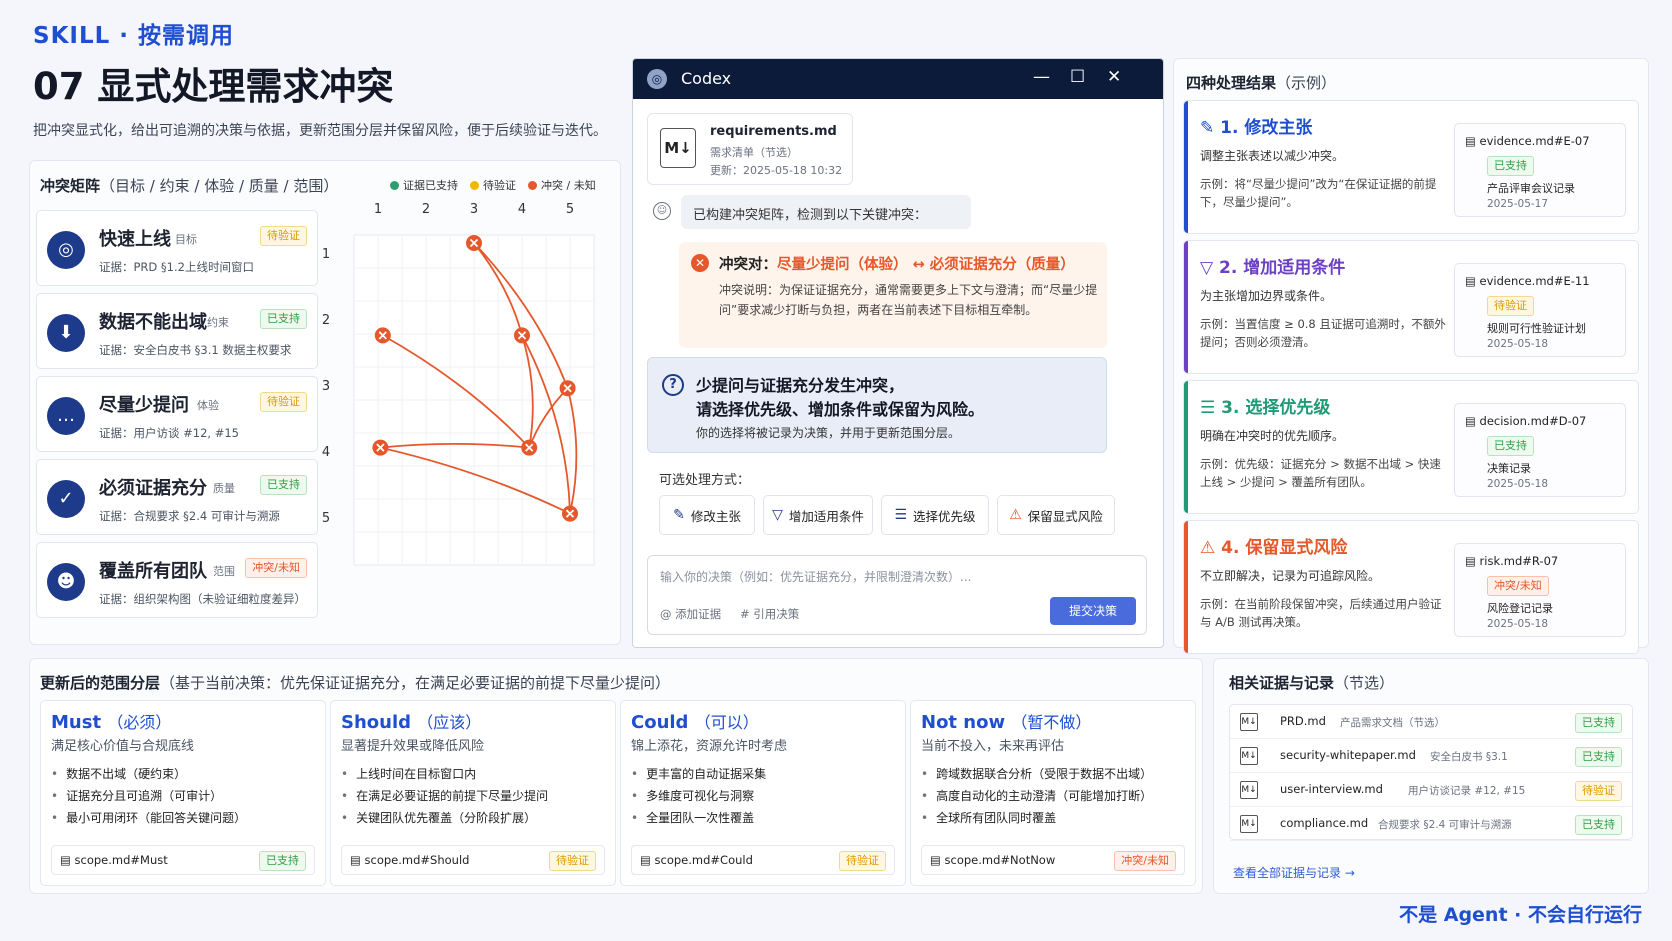 This screenshot has height=941, width=1672. What do you see at coordinates (474, 185) in the screenshot?
I see `legend-pending-dot` at bounding box center [474, 185].